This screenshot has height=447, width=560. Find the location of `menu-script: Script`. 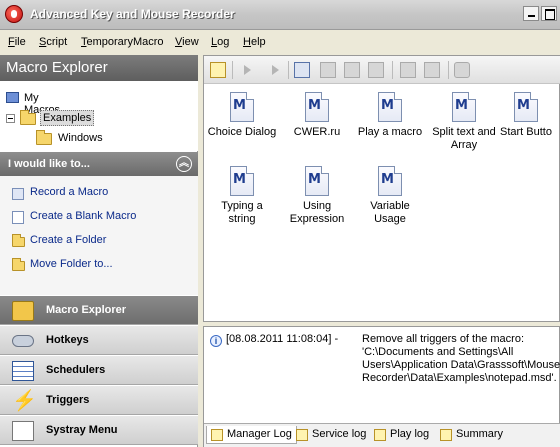

menu-script: Script is located at coordinates (53, 42).